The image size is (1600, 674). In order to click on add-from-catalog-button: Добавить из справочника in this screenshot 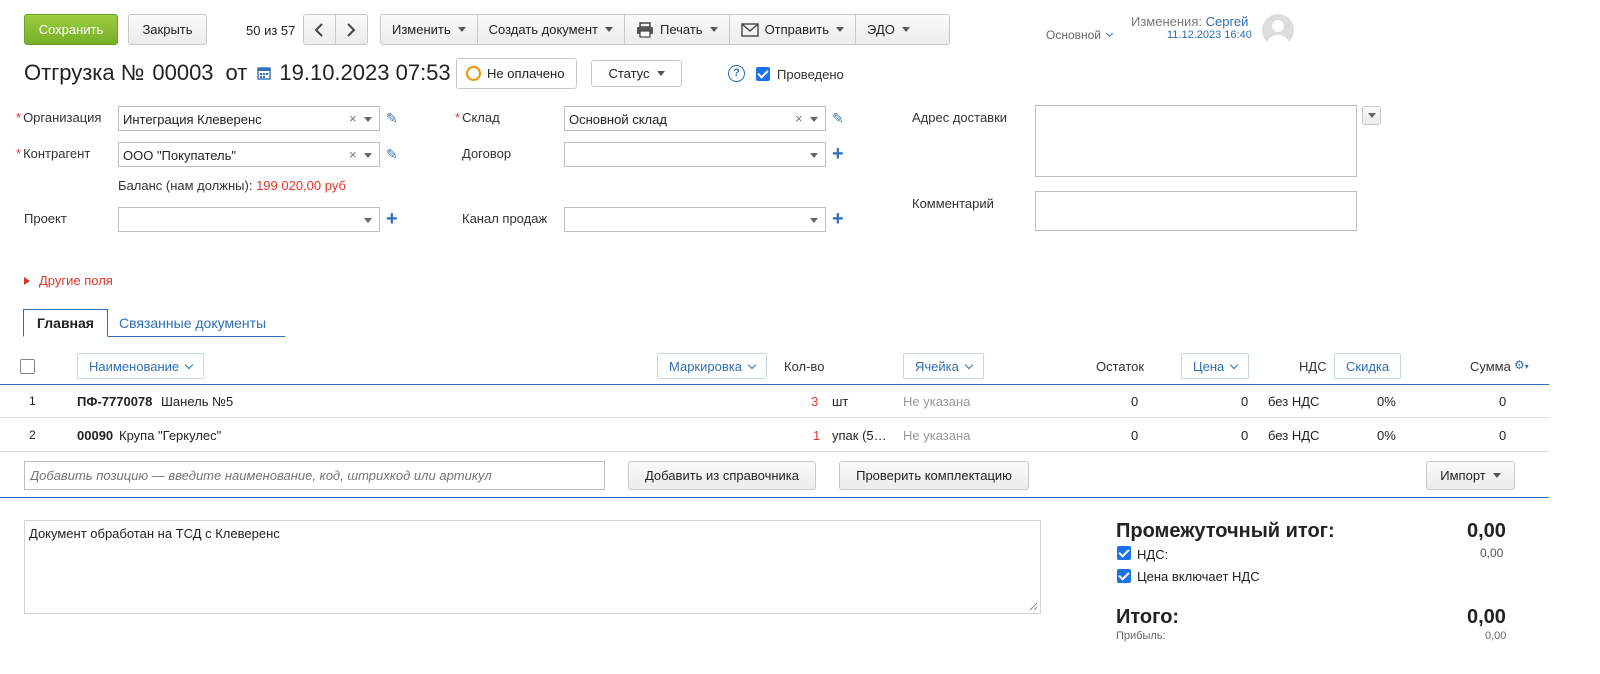, I will do `click(722, 475)`.